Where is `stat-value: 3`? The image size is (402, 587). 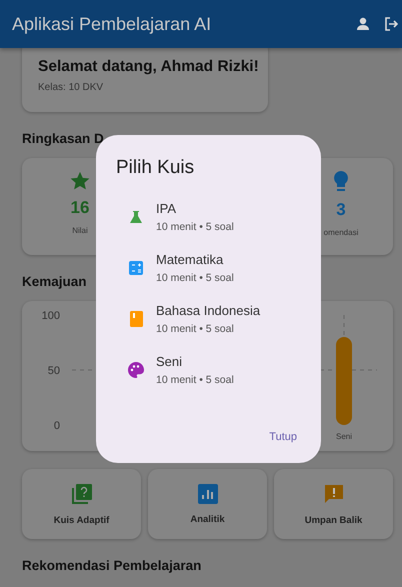
stat-value: 3 is located at coordinates (341, 210).